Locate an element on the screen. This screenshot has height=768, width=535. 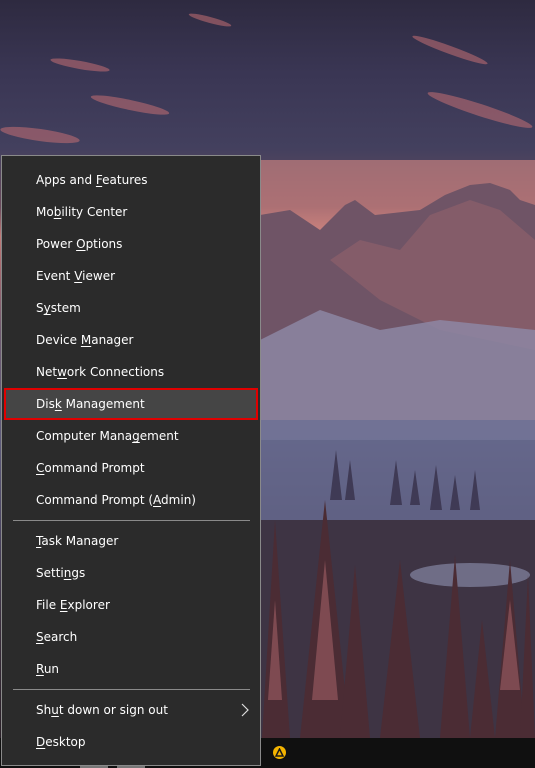
menu-item-label: Event Viewer is located at coordinates (75, 276).